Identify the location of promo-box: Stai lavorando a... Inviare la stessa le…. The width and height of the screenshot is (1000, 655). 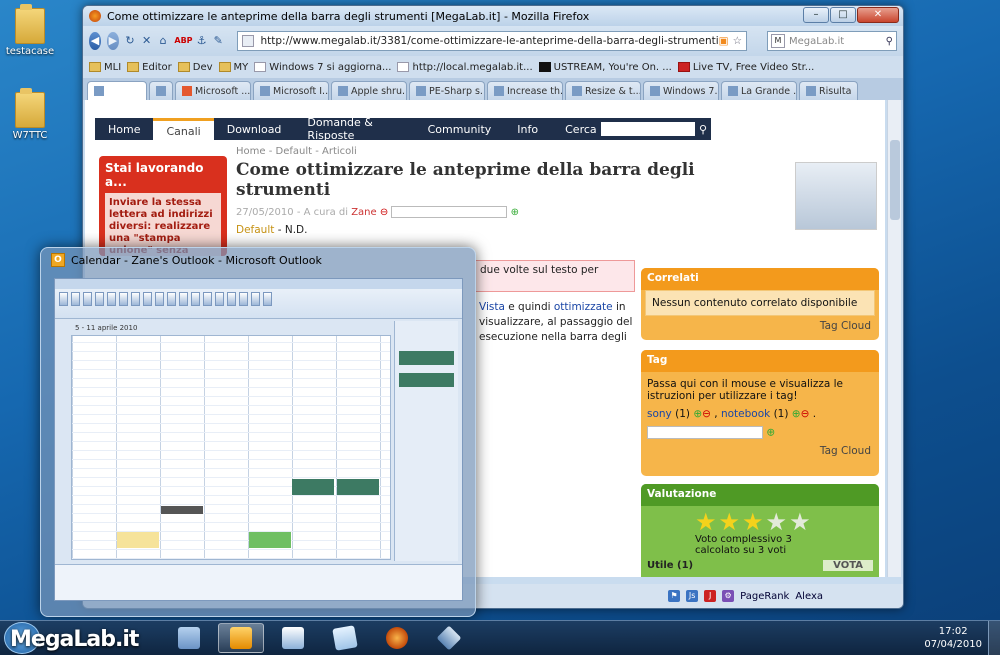
(163, 206).